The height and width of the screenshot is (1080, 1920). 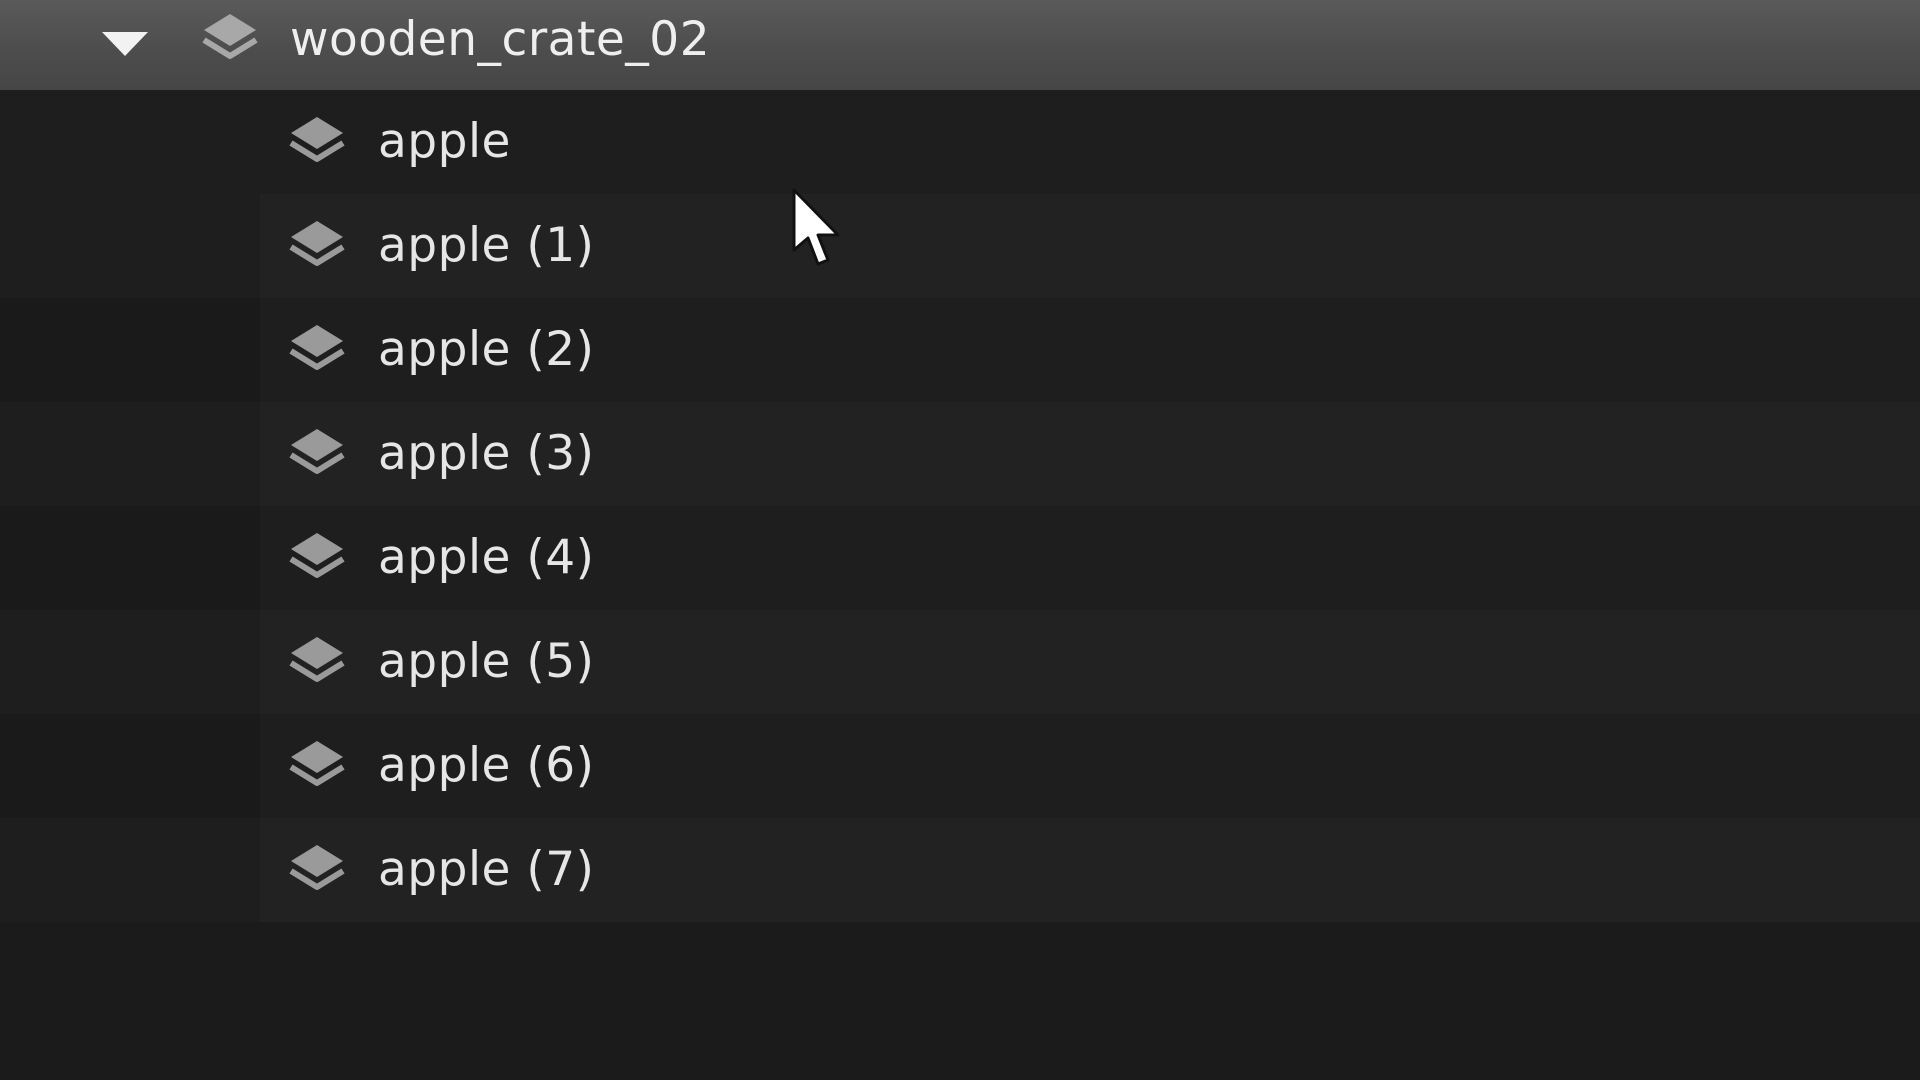 I want to click on tree-row-label: apple (5), so click(x=486, y=661).